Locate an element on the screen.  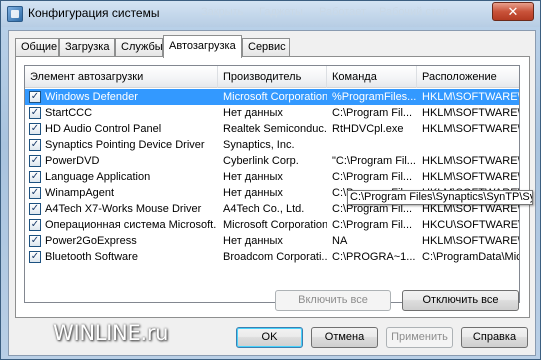
row-item-name: Power2GoExpress is located at coordinates (91, 241).